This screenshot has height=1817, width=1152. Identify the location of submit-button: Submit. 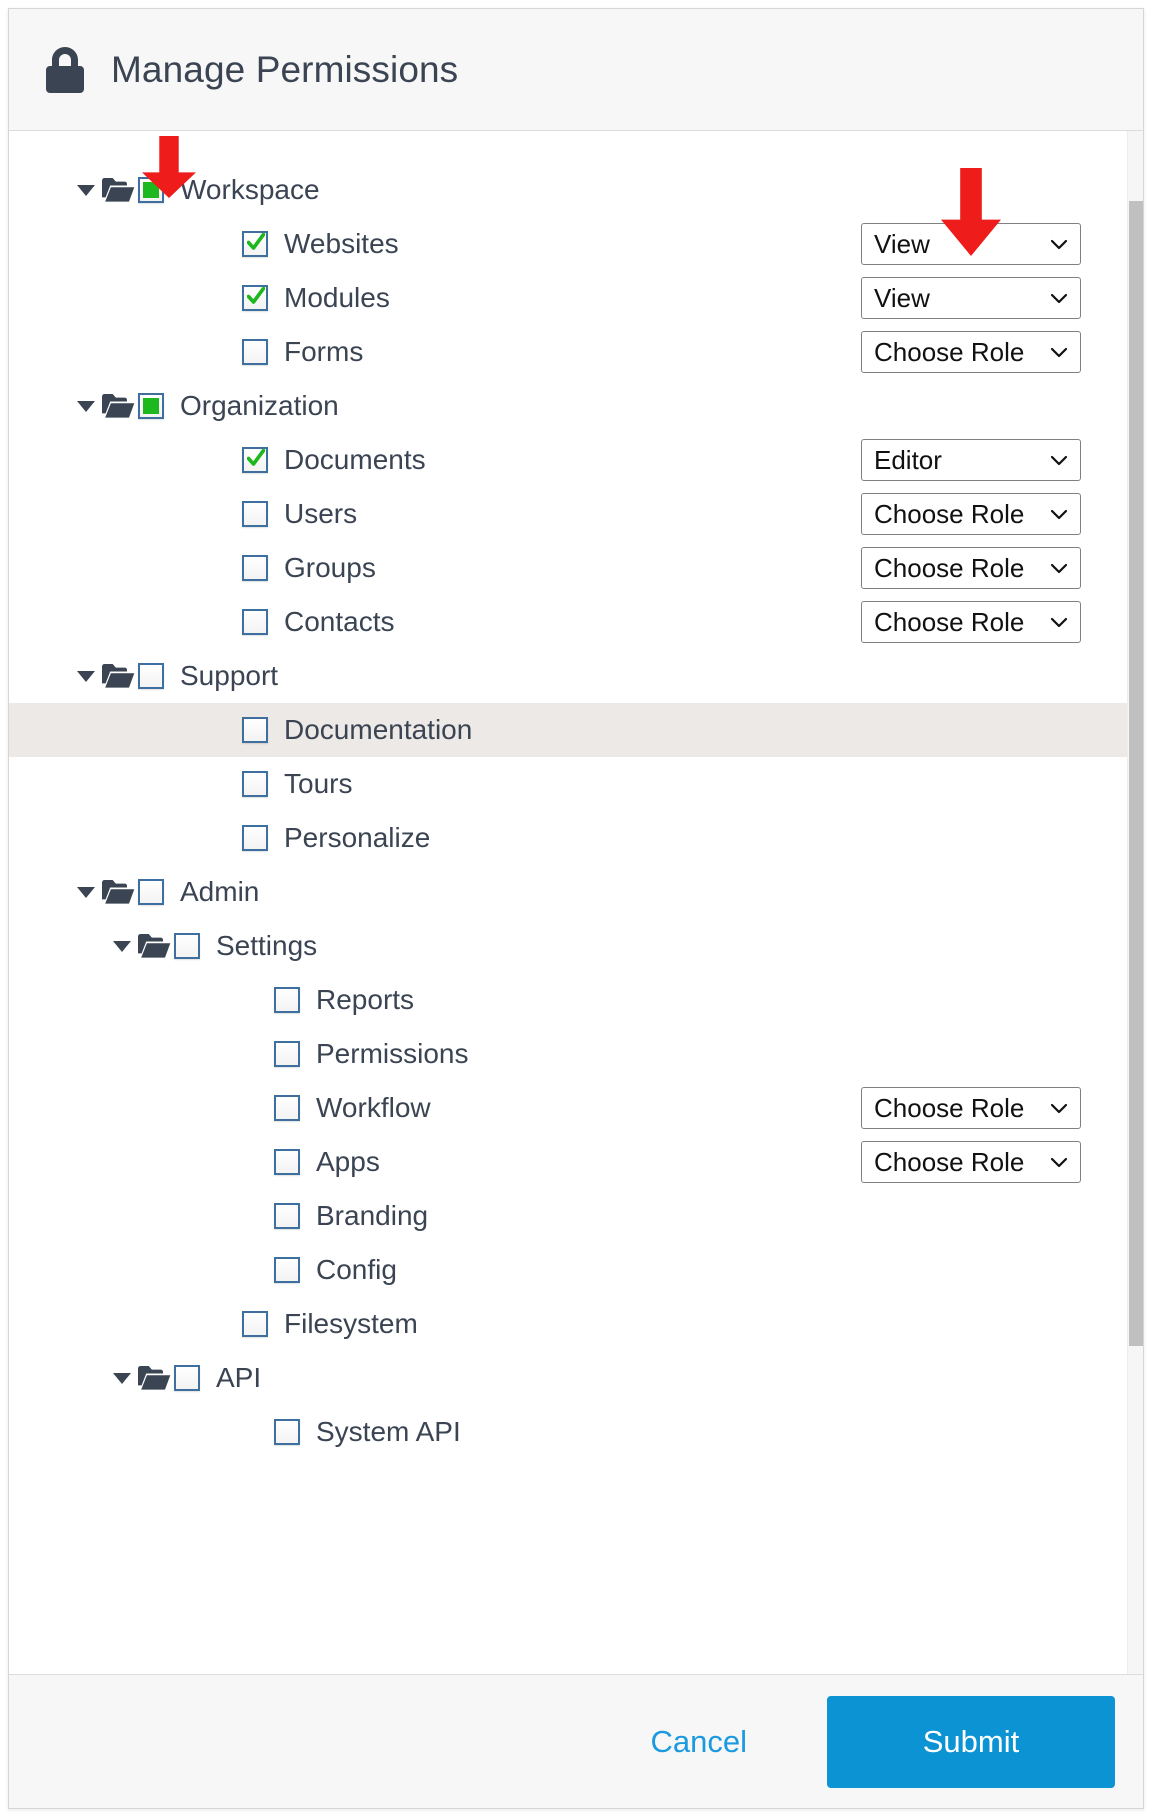
(971, 1741).